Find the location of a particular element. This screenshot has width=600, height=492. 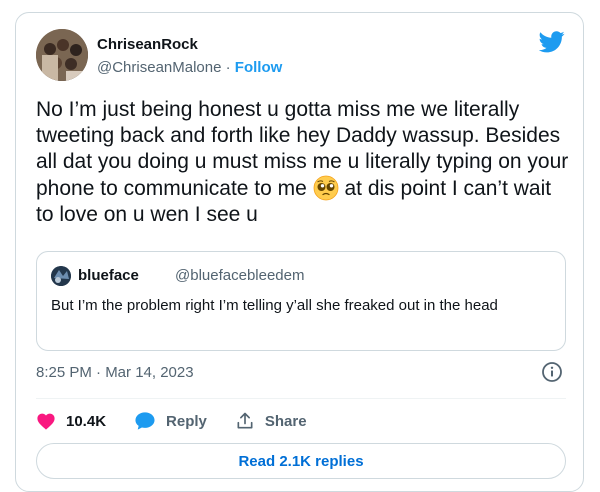

heart-icon is located at coordinates (46, 421).